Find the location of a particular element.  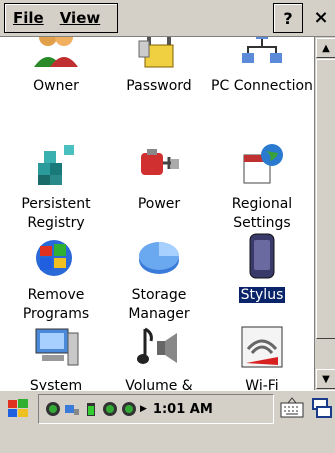

item-label: Regional Settings is located at coordinates (262, 213).